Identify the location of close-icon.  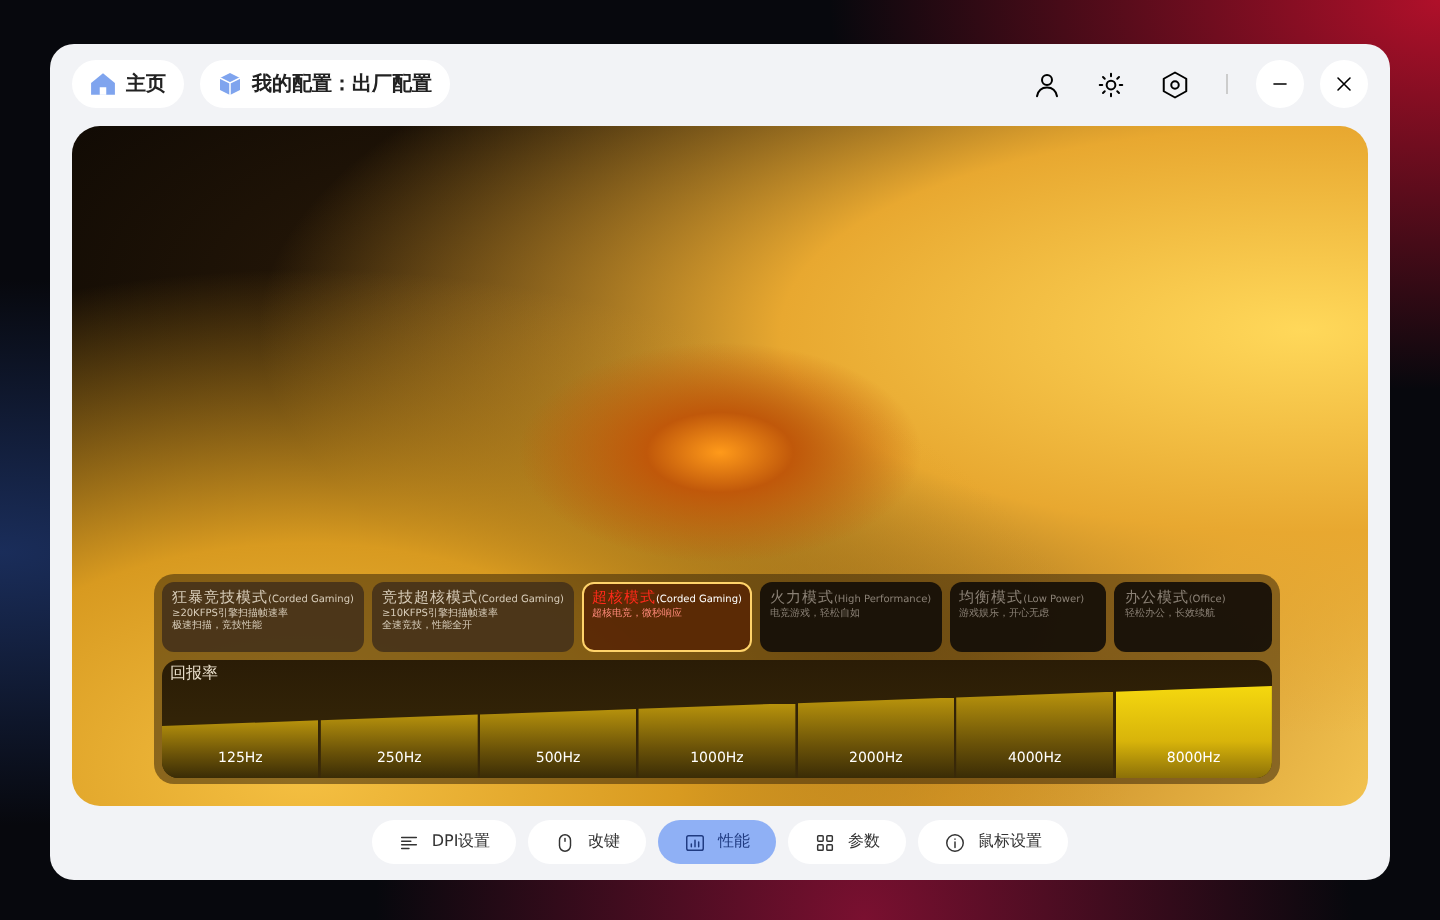
(1344, 84).